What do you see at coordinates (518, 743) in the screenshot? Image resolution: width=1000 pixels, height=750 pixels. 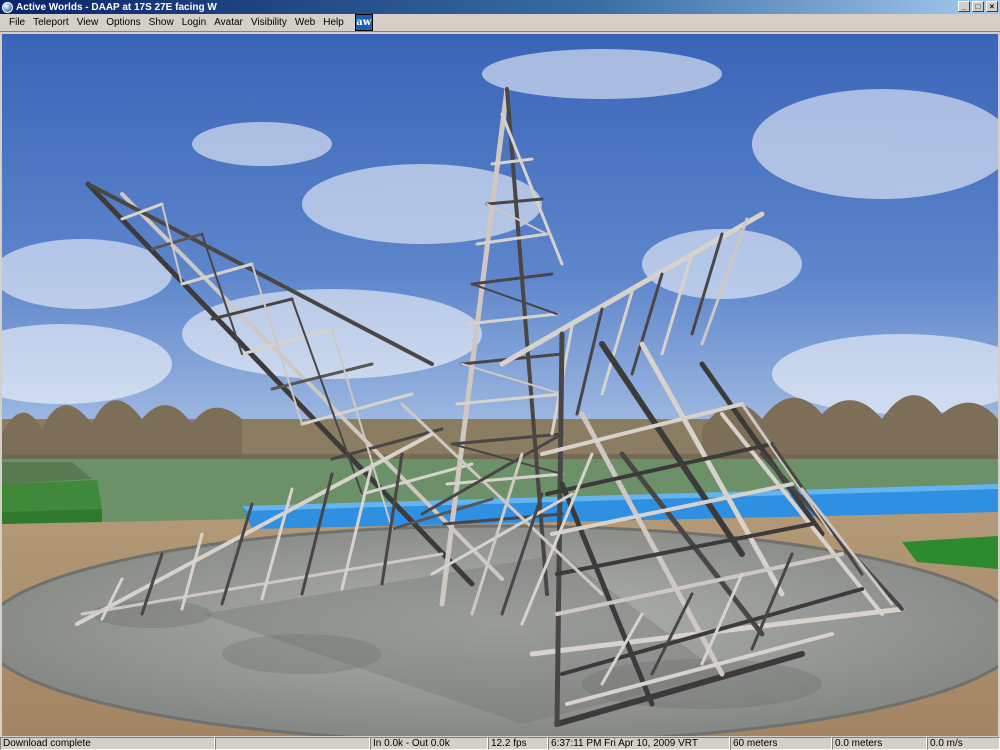 I see `status-fps: 12.2 fps` at bounding box center [518, 743].